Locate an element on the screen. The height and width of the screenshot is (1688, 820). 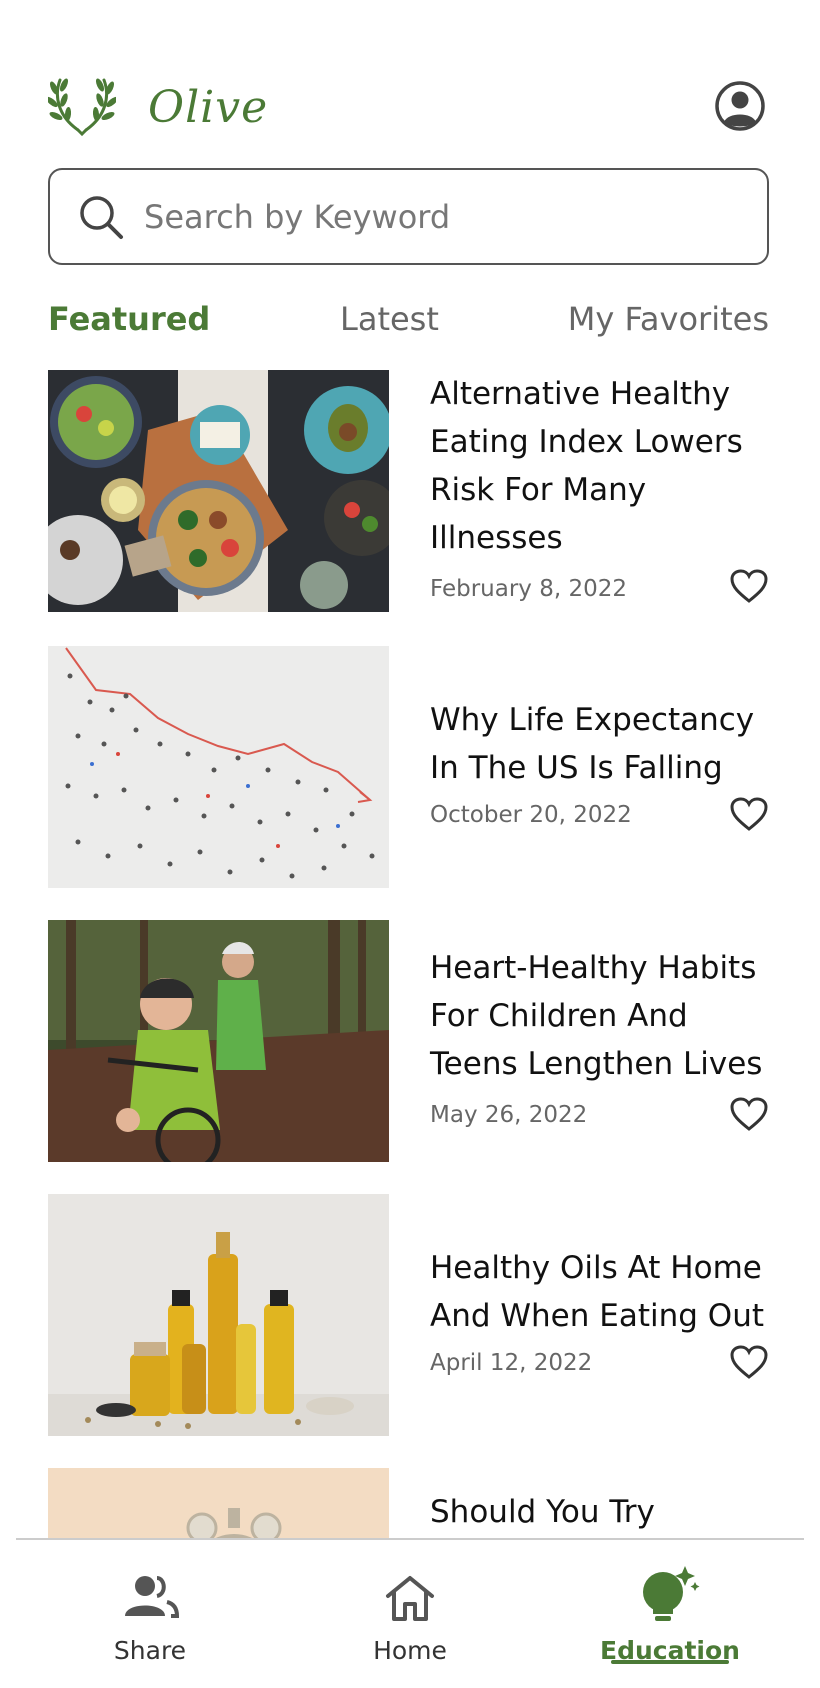
olive-oil-bottles-image is located at coordinates (218, 1315).